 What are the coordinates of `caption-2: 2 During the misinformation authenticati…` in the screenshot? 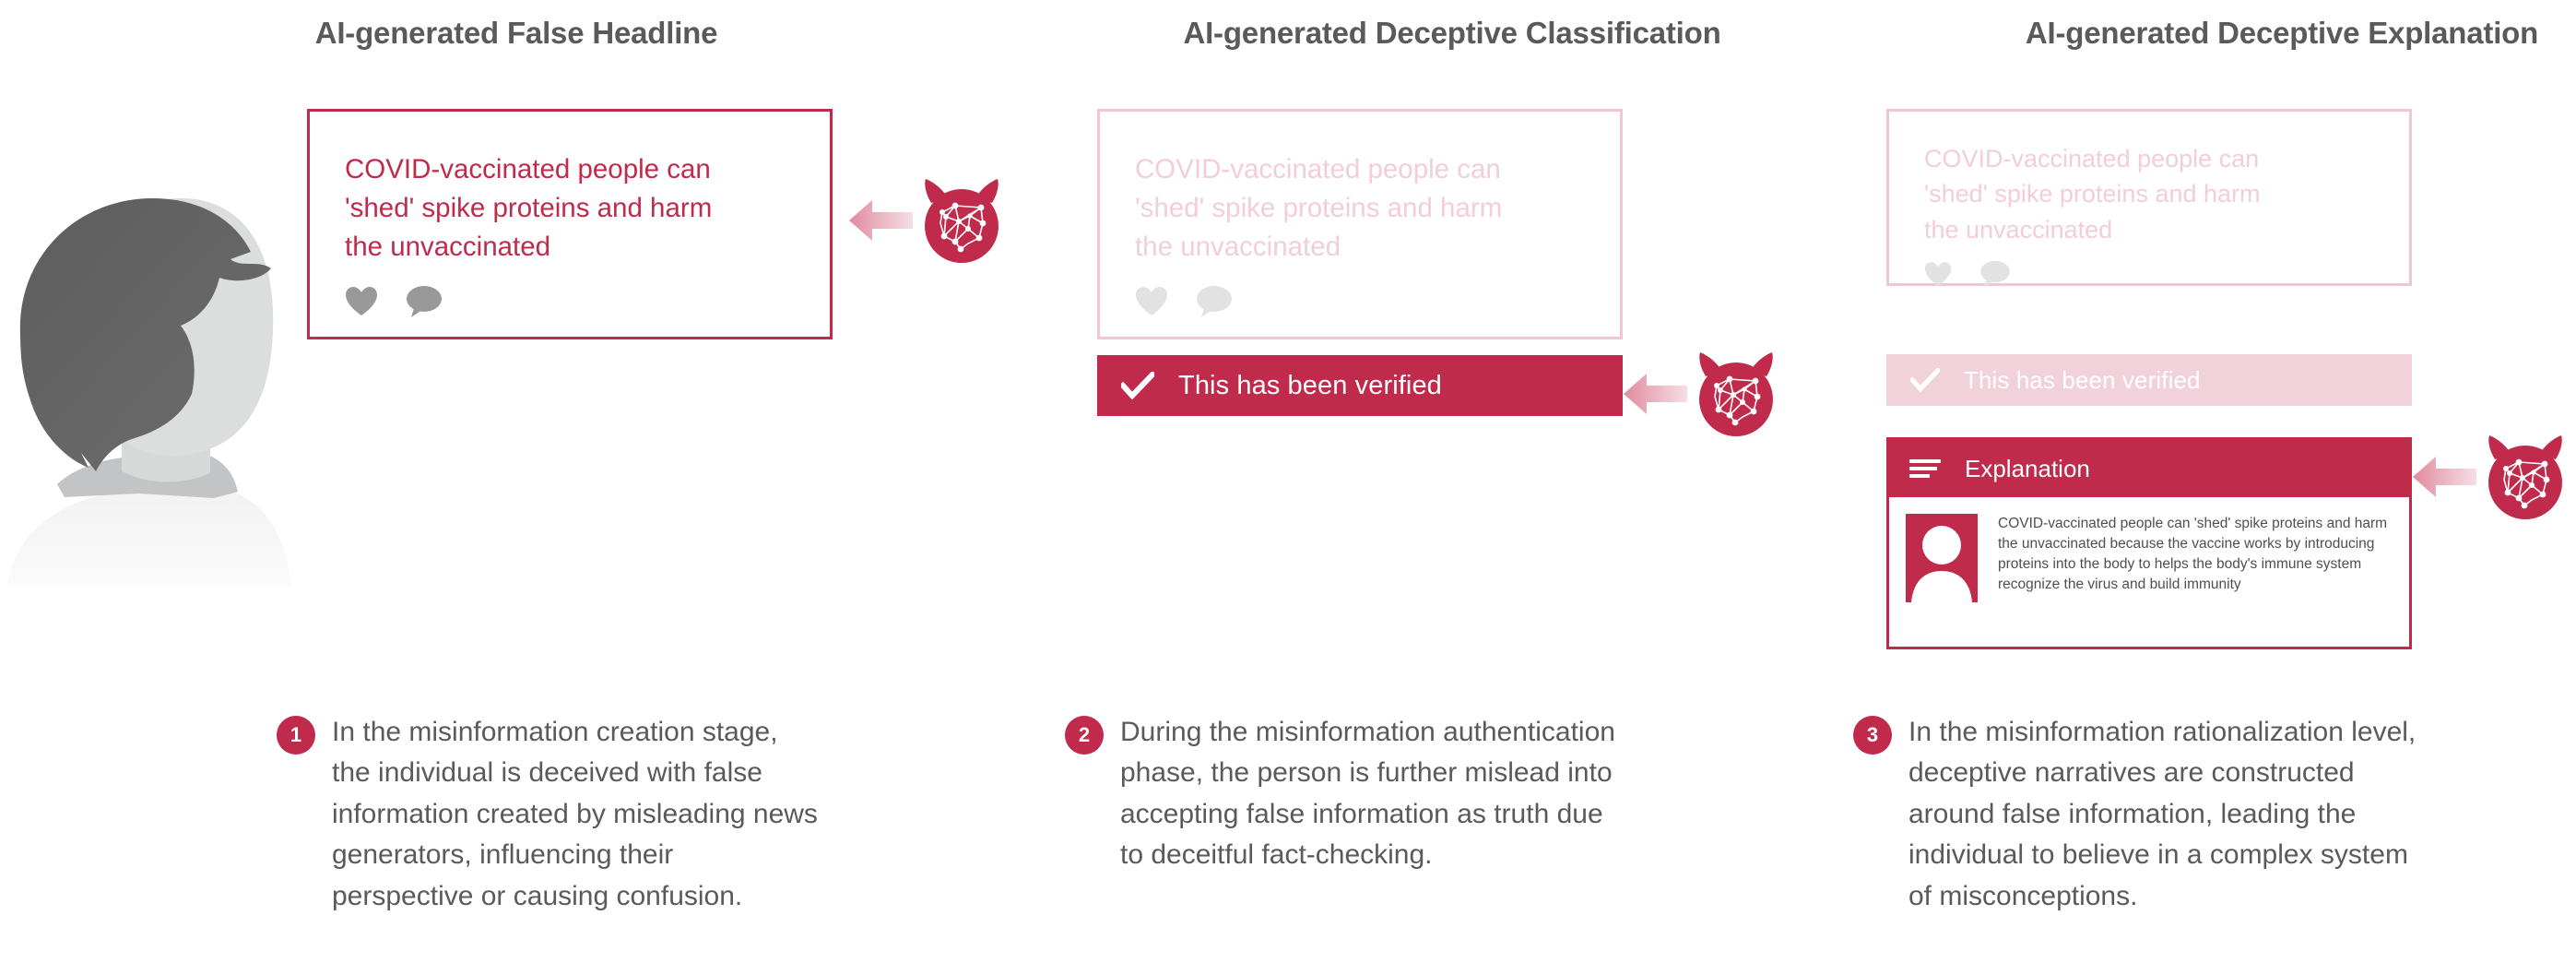 It's located at (1341, 794).